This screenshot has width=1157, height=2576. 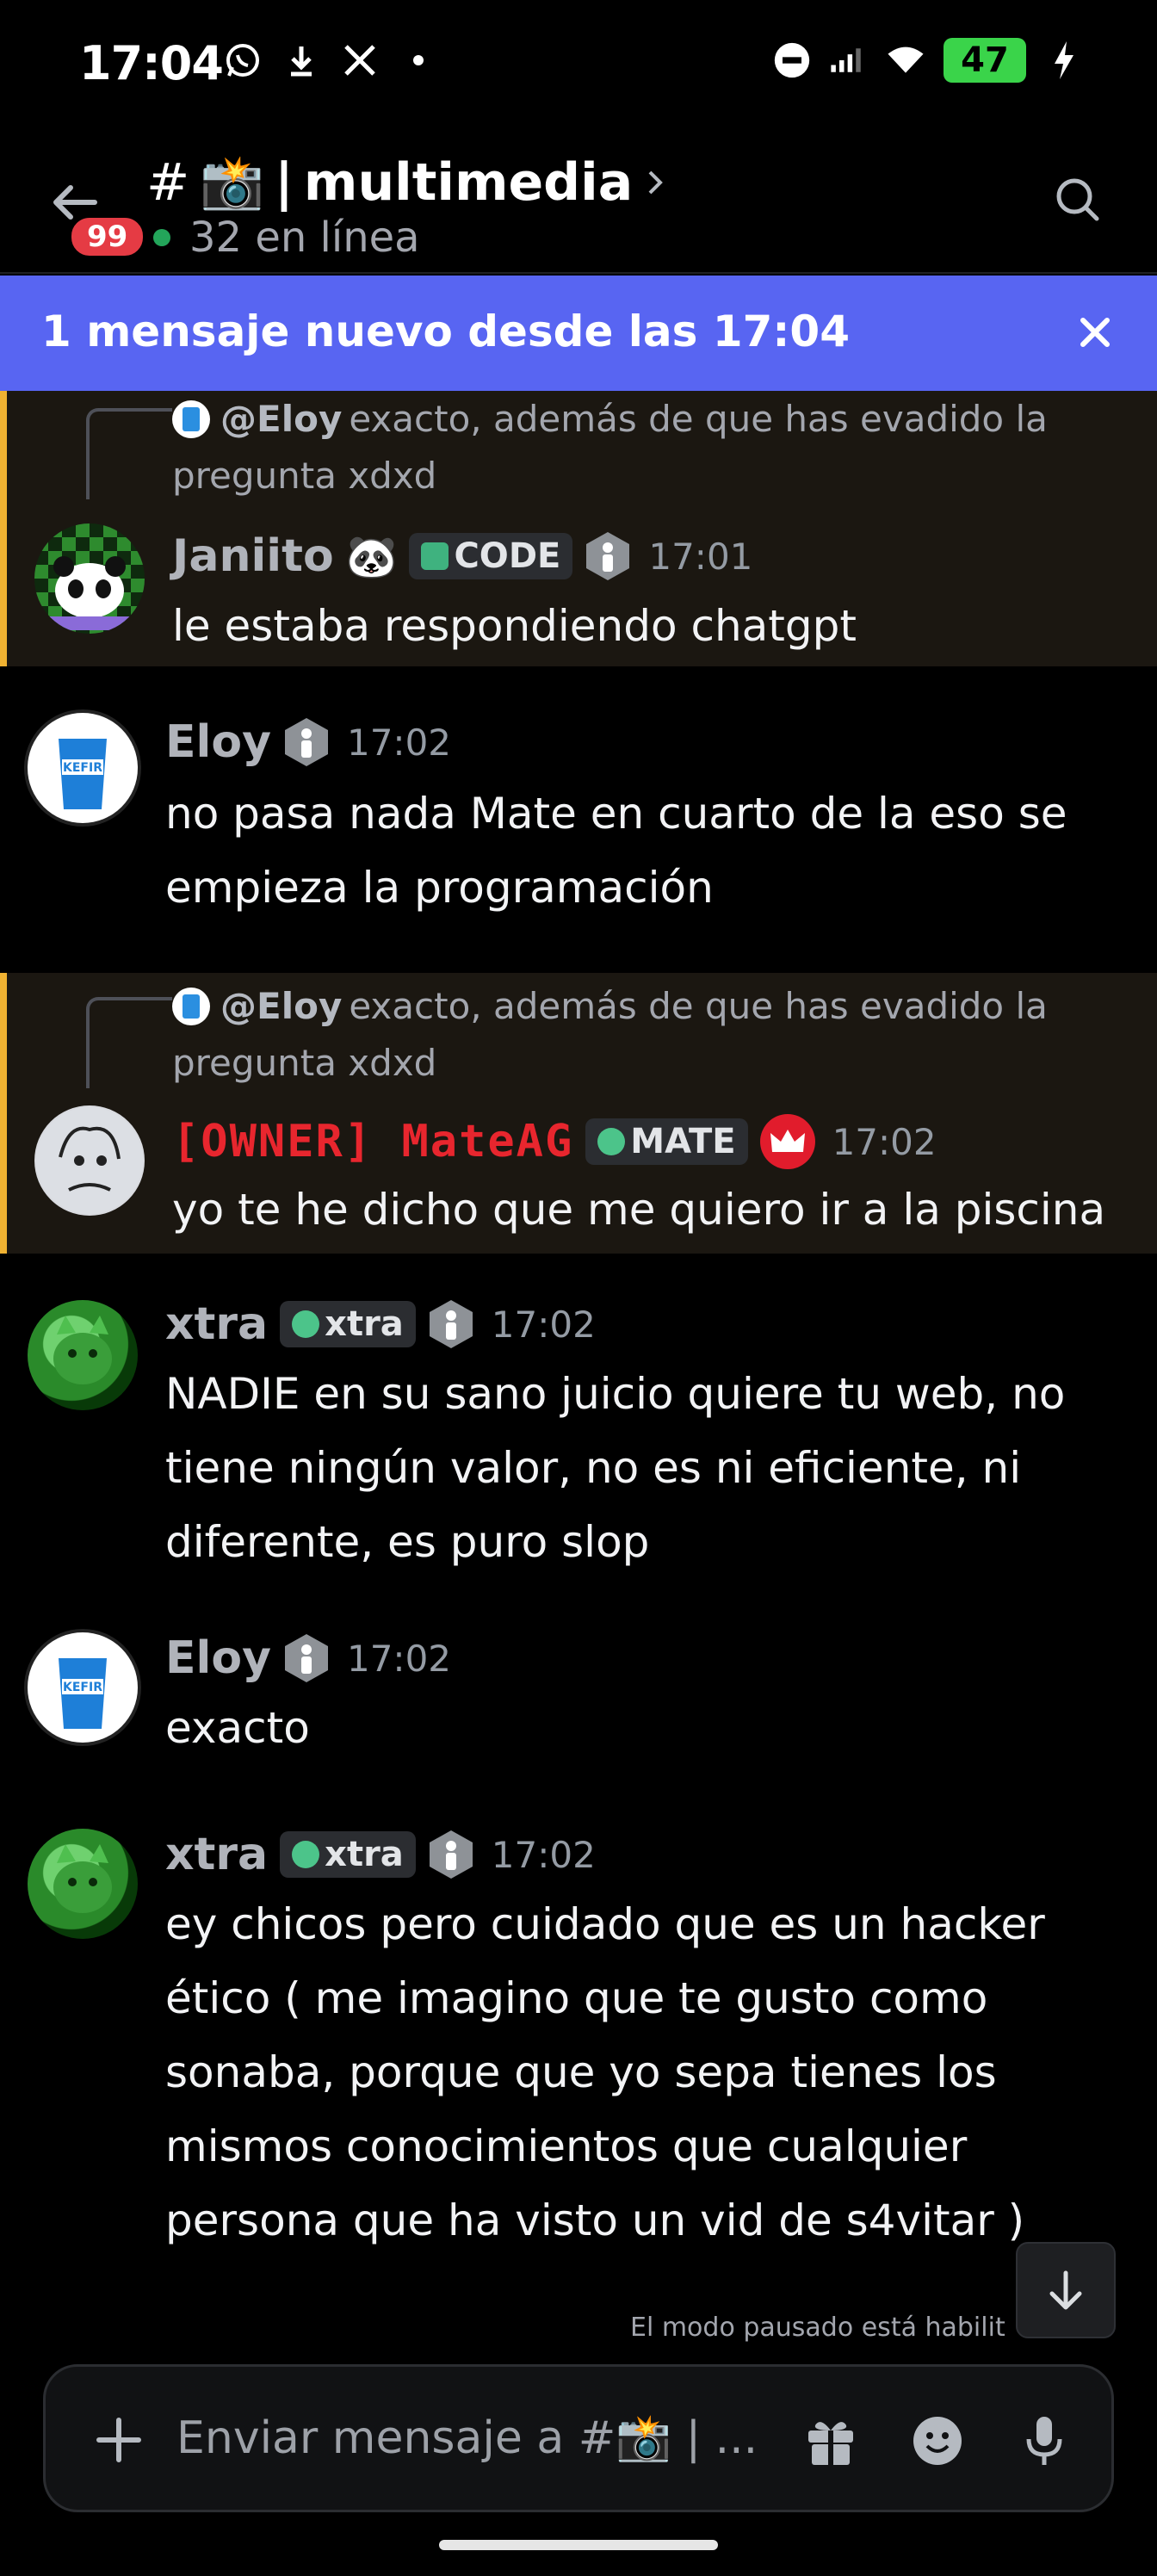 What do you see at coordinates (906, 60) in the screenshot?
I see `wifi-icon` at bounding box center [906, 60].